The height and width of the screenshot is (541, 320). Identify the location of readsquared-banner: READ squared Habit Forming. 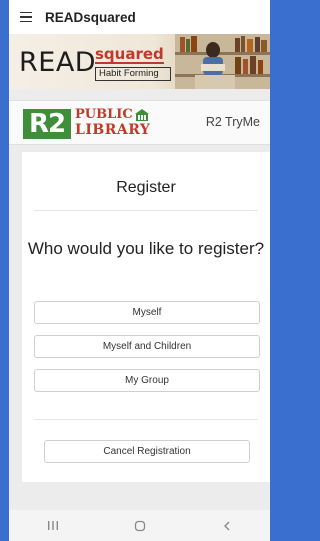
(139, 61).